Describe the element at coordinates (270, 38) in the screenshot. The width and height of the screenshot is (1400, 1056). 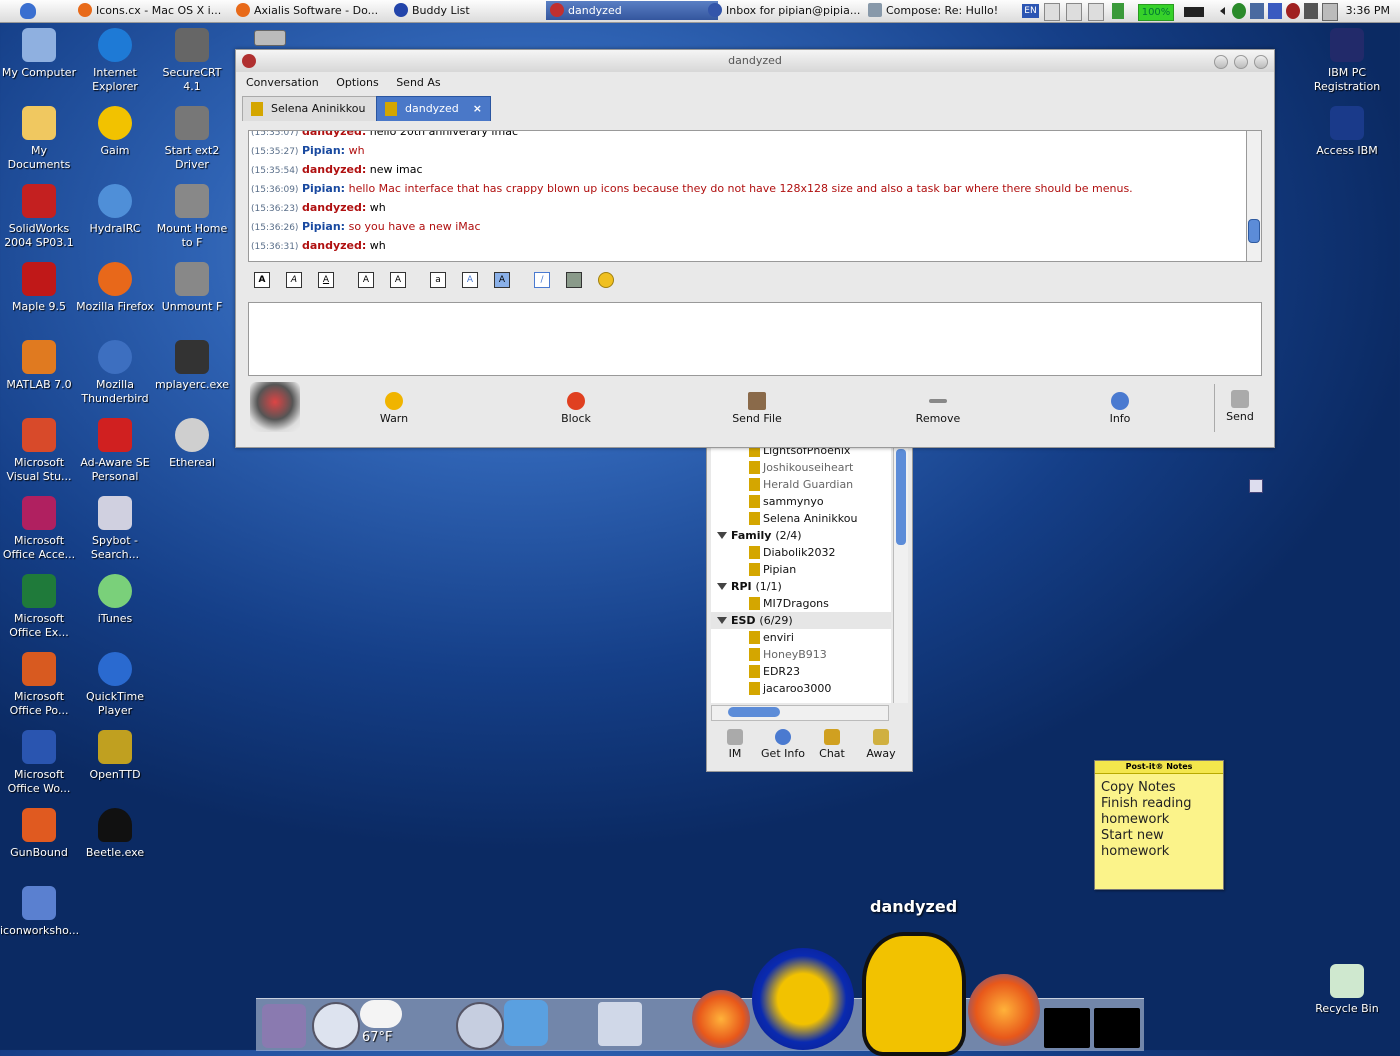
I see `drive-icon` at that location.